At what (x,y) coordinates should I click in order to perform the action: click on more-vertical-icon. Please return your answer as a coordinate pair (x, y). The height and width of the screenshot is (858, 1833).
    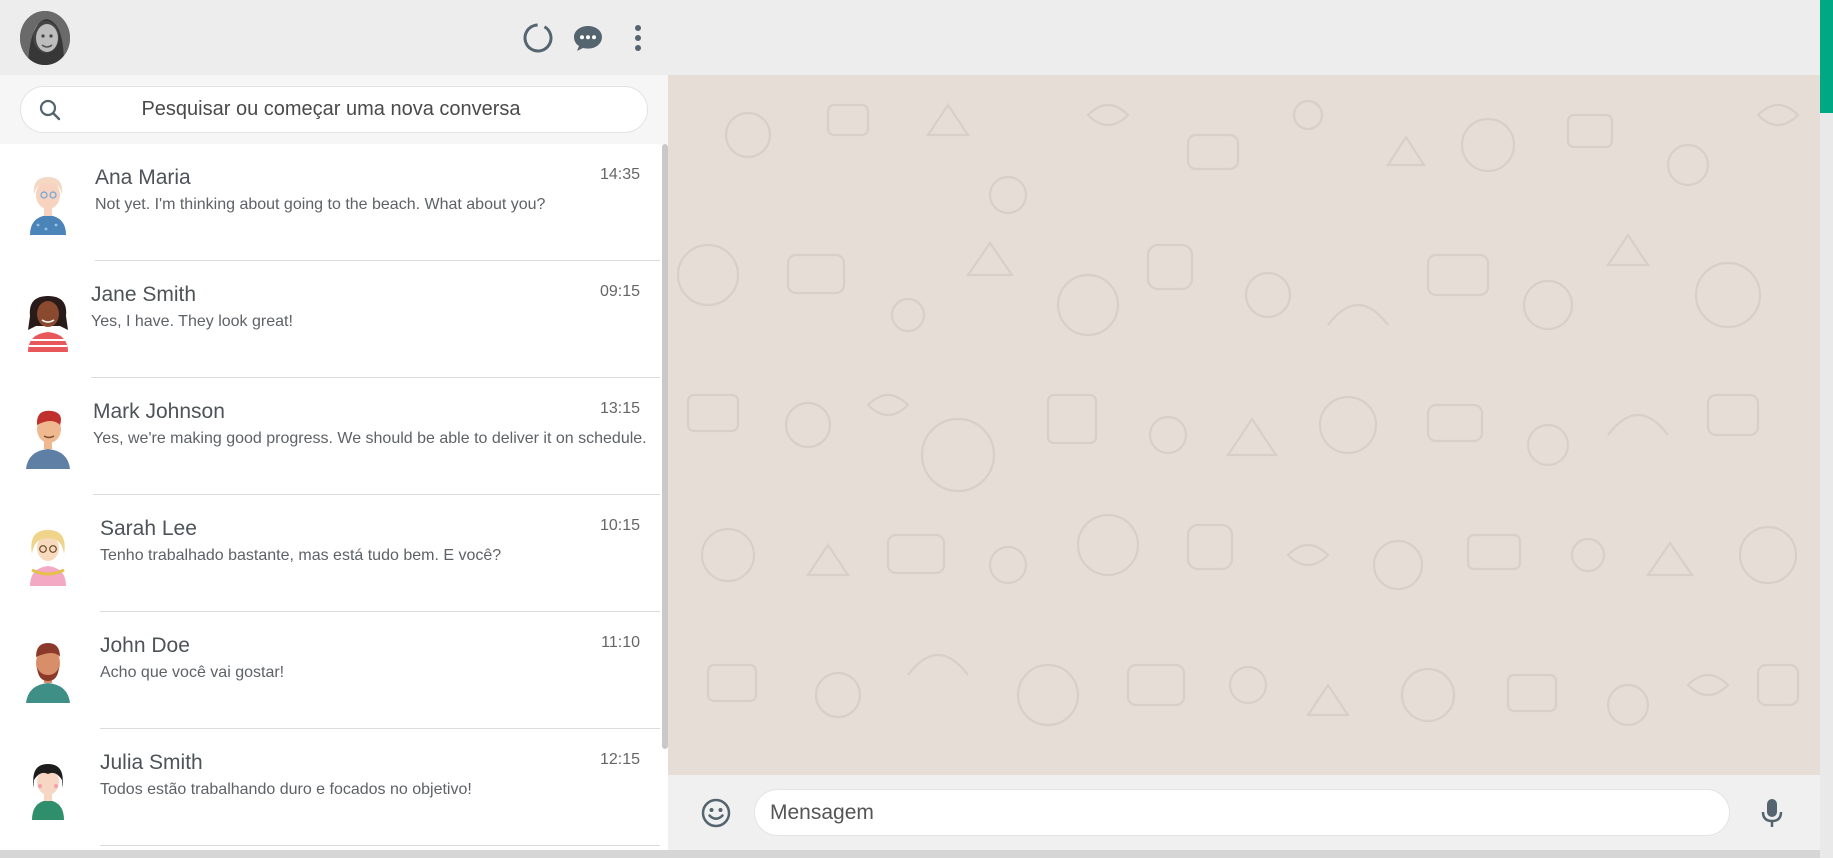
    Looking at the image, I should click on (638, 37).